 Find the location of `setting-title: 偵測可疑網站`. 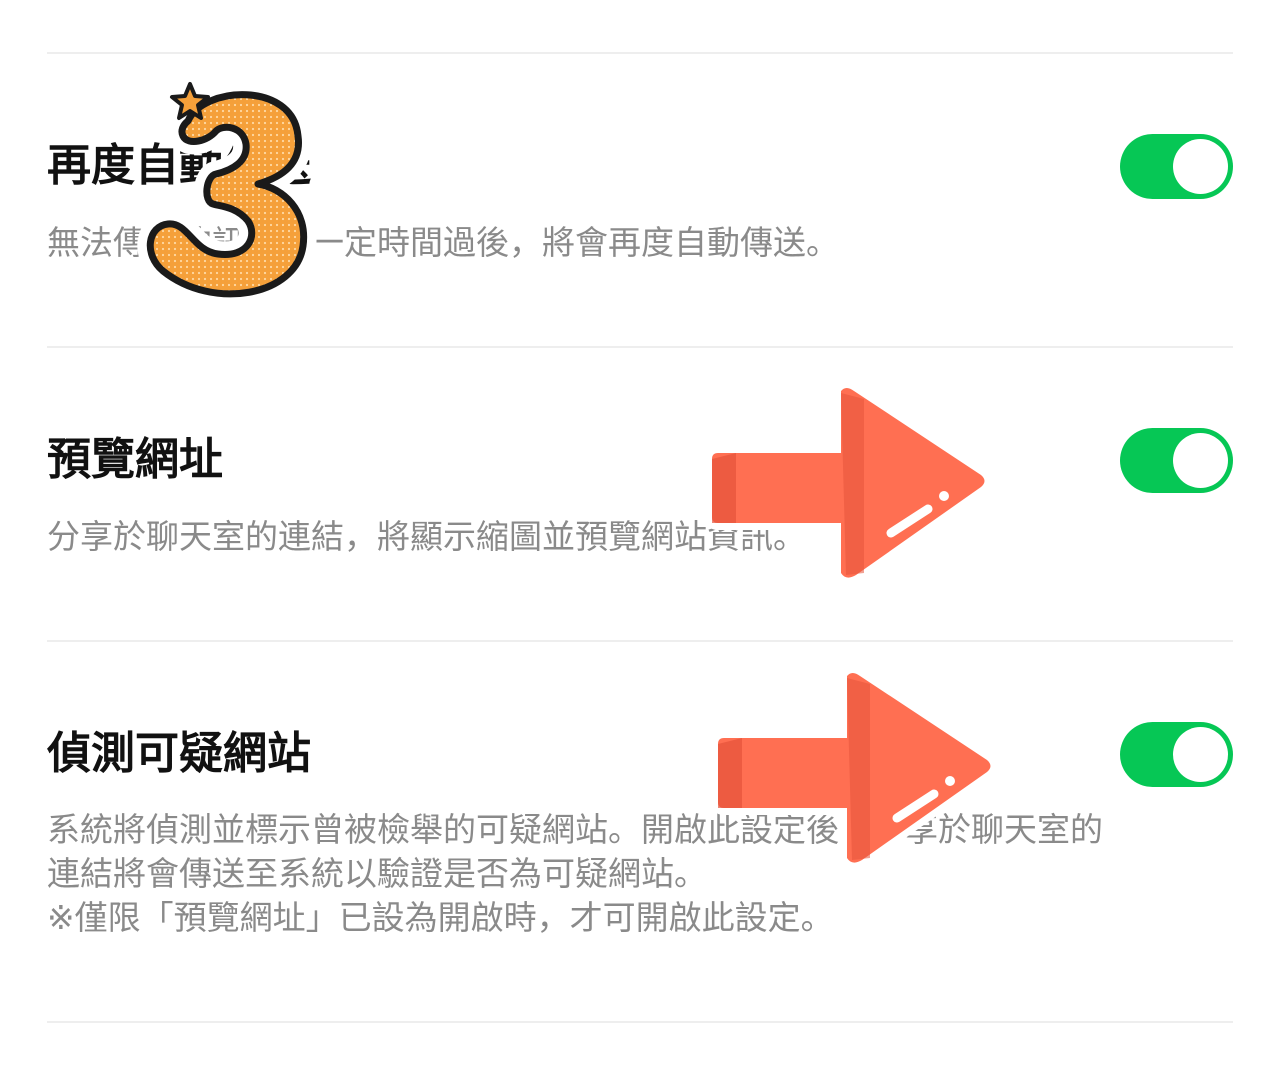

setting-title: 偵測可疑網站 is located at coordinates (179, 753).